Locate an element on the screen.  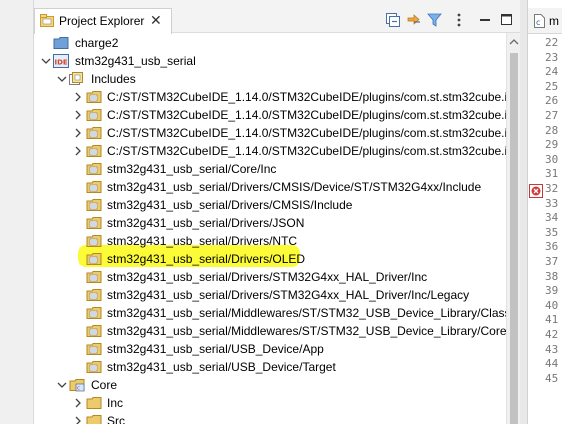
vertical-scrollbar is located at coordinates (513, 228).